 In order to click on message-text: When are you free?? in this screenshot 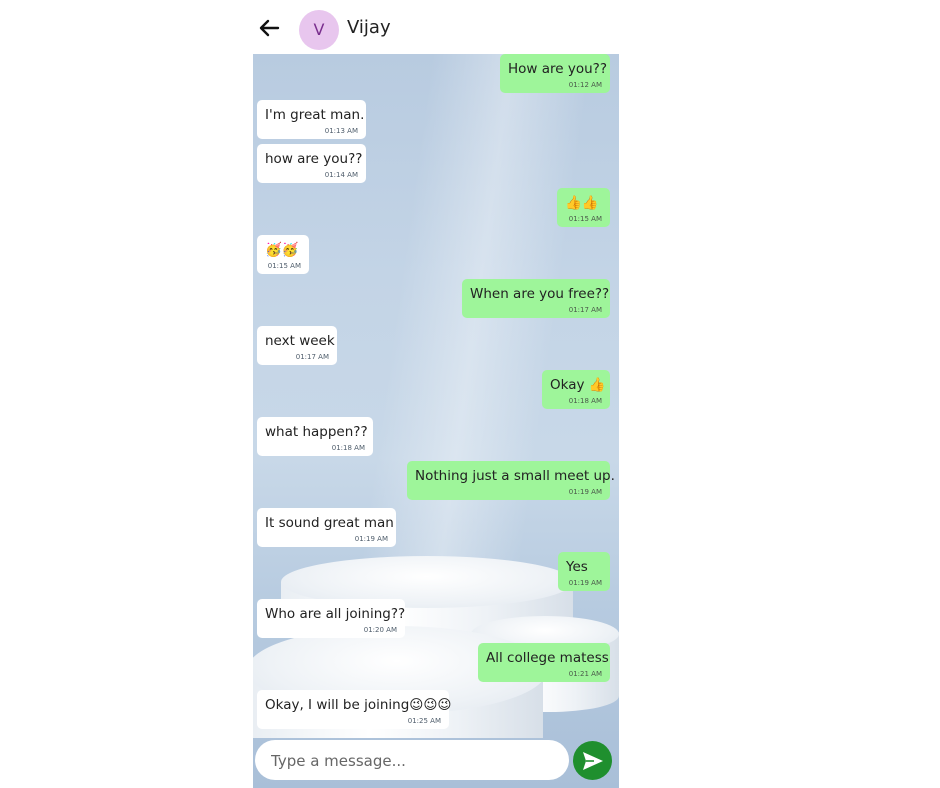, I will do `click(540, 294)`.